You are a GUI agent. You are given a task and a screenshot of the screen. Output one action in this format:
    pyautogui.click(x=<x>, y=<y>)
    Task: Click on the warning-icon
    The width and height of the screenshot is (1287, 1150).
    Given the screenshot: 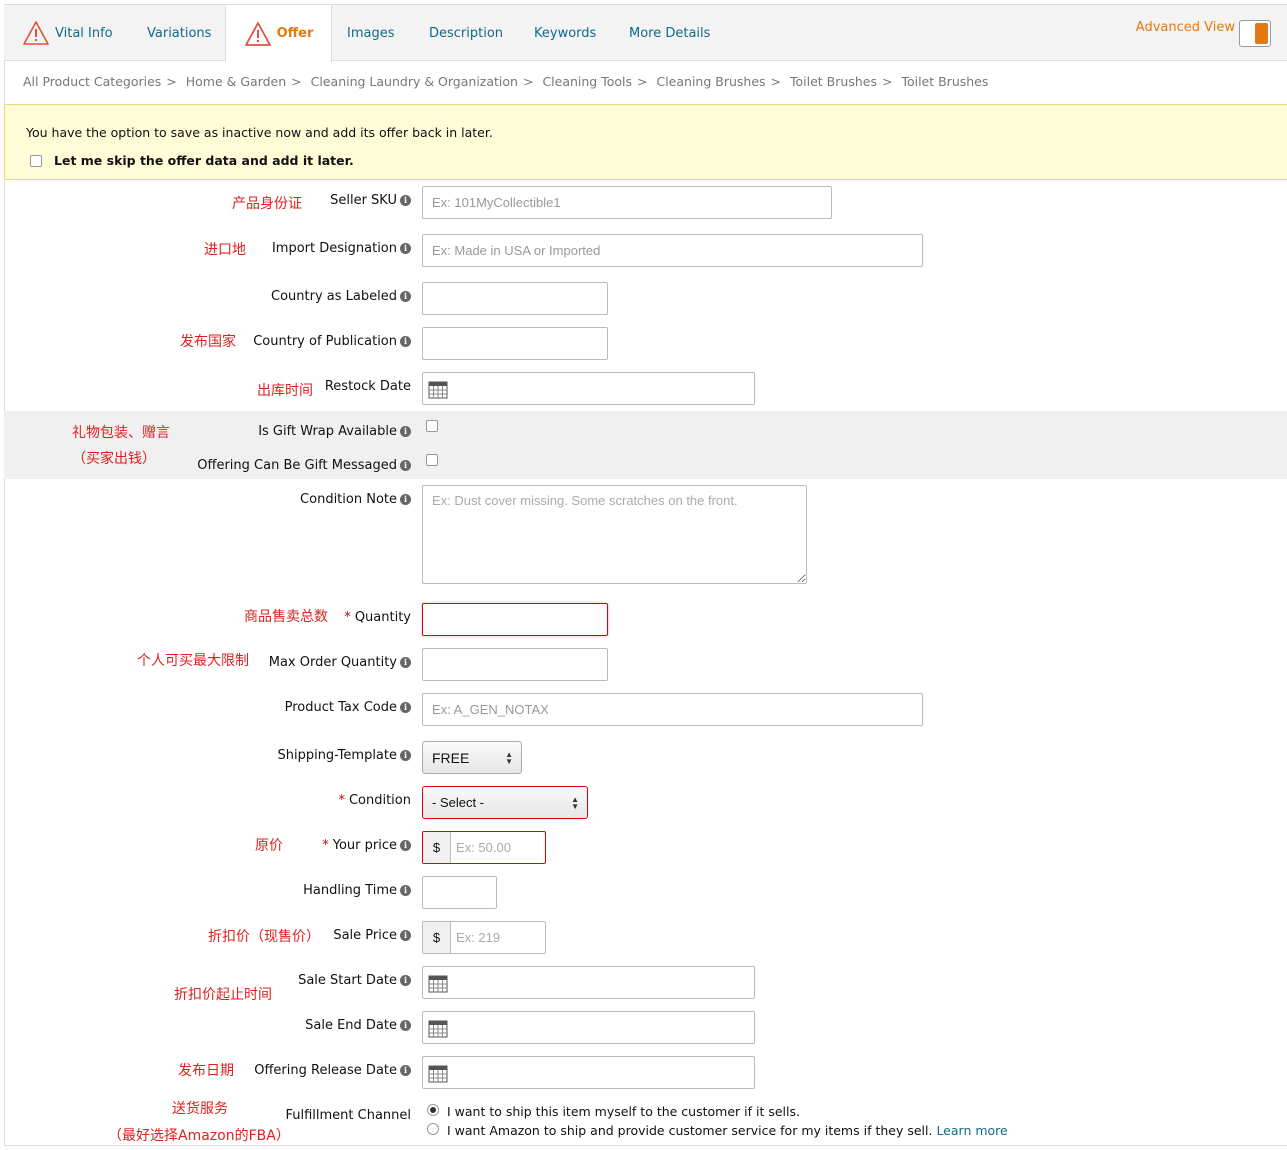 What is the action you would take?
    pyautogui.click(x=257, y=33)
    